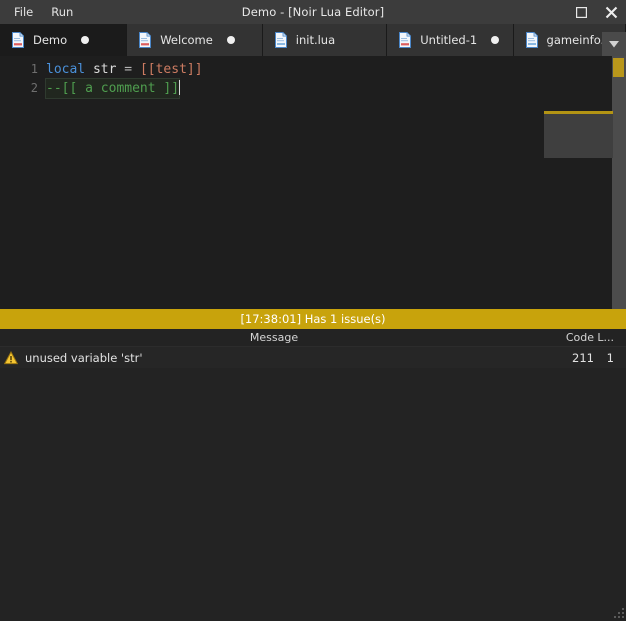 Image resolution: width=626 pixels, height=621 pixels. I want to click on tab-overflow-button, so click(614, 44).